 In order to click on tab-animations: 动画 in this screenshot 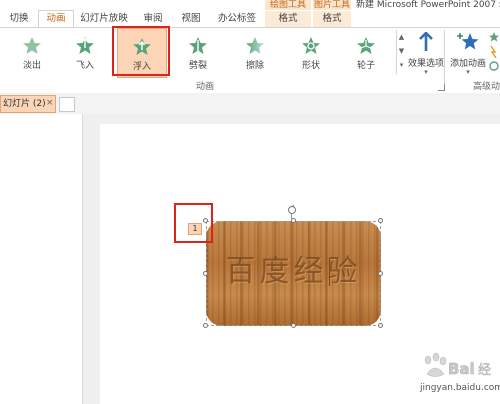, I will do `click(56, 18)`.